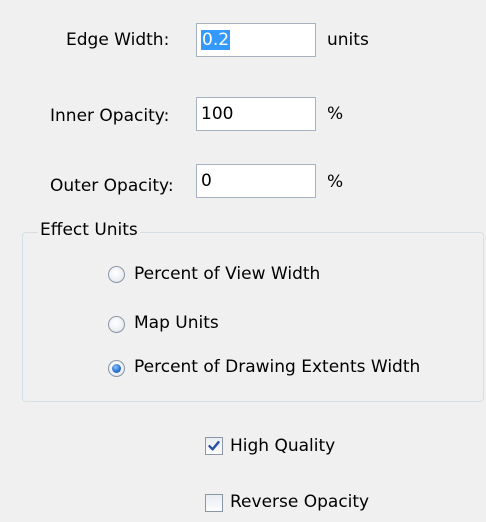  What do you see at coordinates (277, 367) in the screenshot?
I see `percent-of-drawing-extents-width-label: Percent of Drawing Extents Width` at bounding box center [277, 367].